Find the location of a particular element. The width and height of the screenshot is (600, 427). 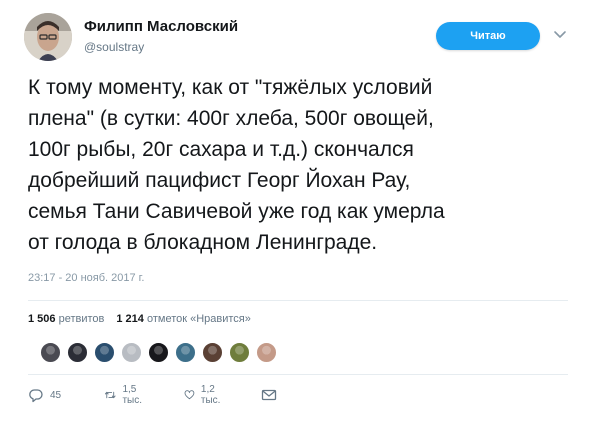

retweet-count: 1,5 тыс. is located at coordinates (132, 395).